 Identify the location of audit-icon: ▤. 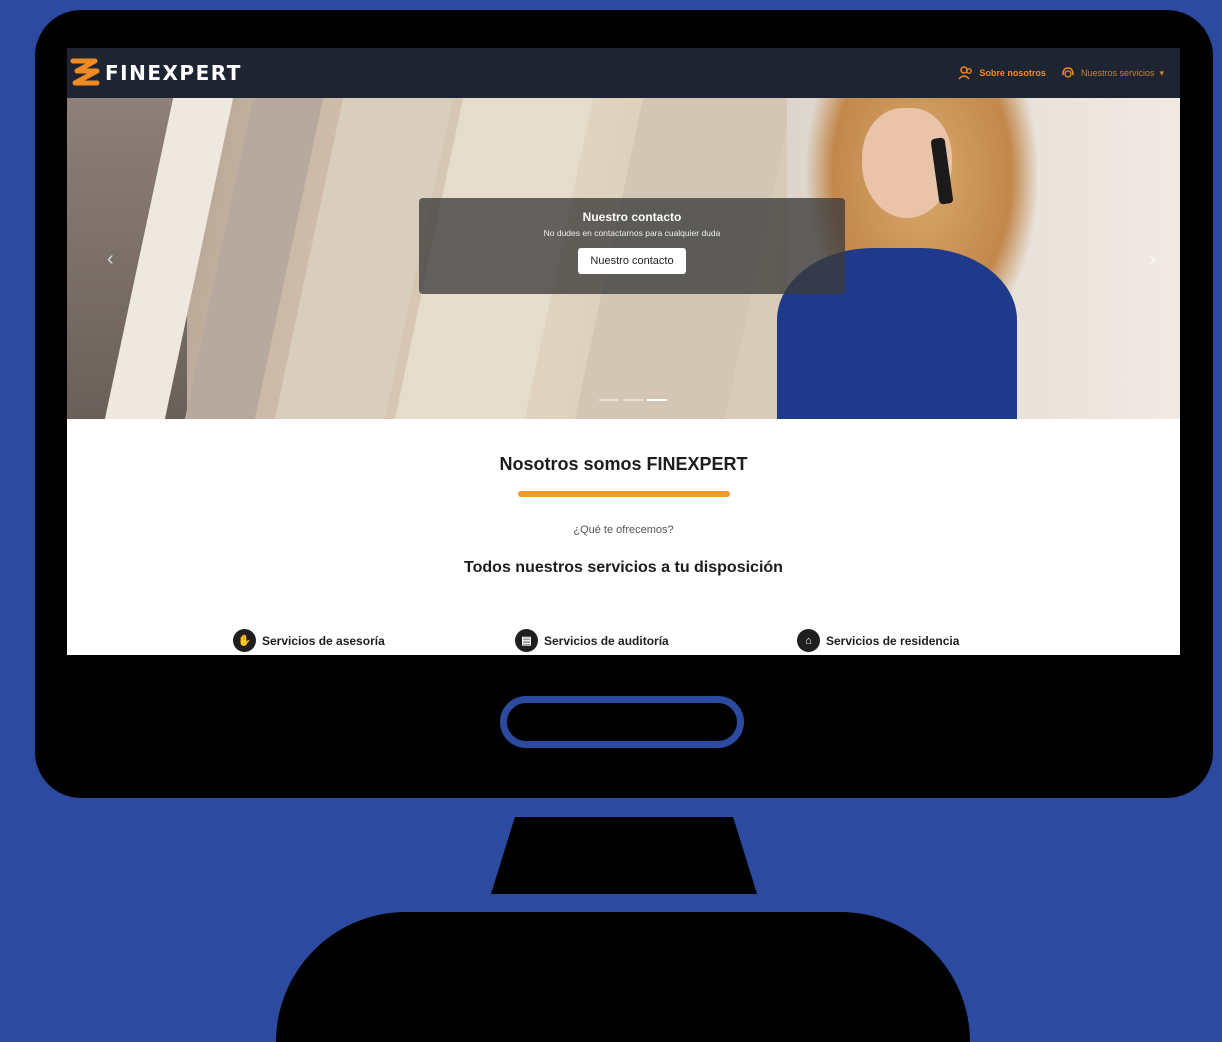
(526, 640).